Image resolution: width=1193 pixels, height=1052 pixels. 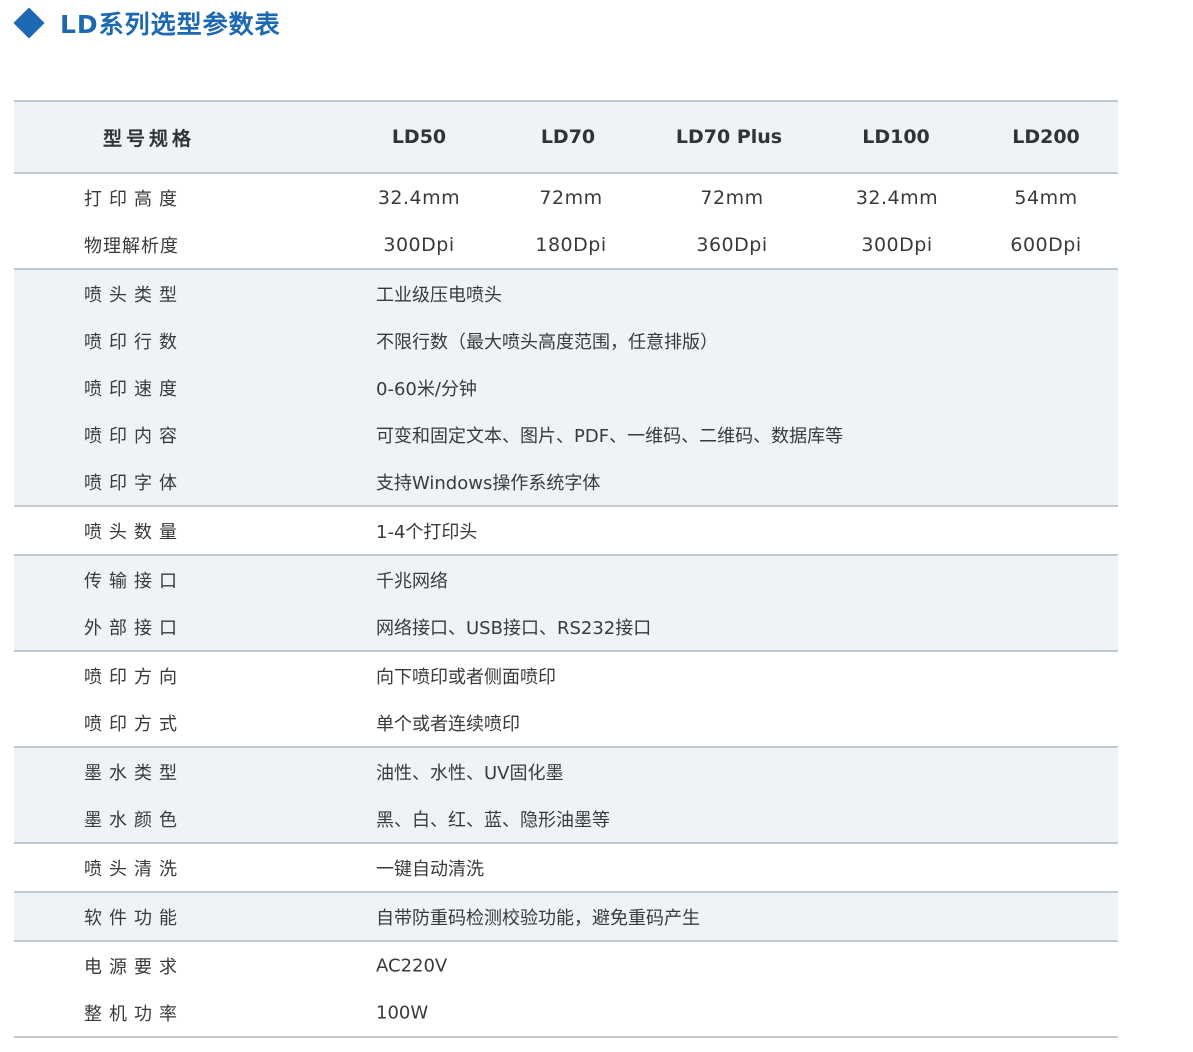 What do you see at coordinates (412, 581) in the screenshot?
I see `row-value: 千兆网络` at bounding box center [412, 581].